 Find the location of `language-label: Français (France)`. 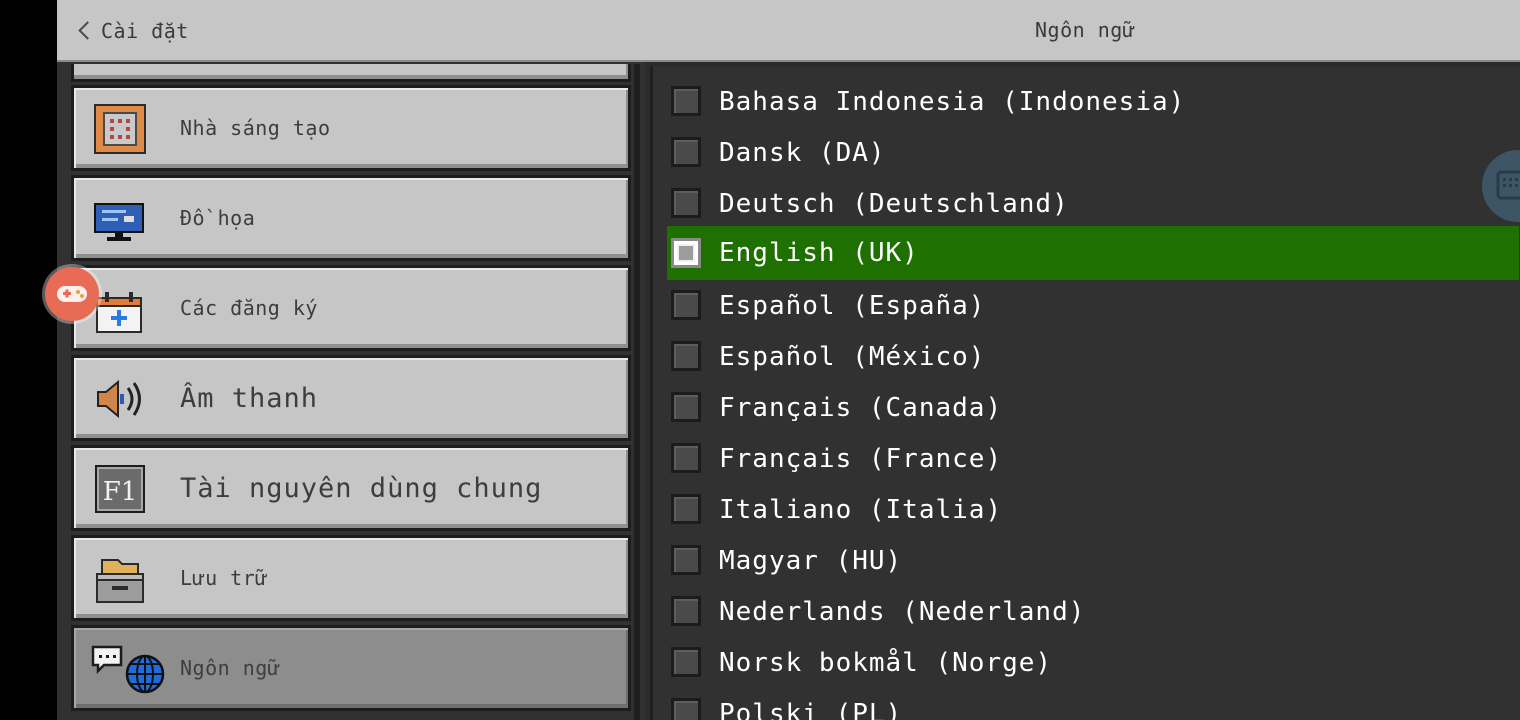

language-label: Français (France) is located at coordinates (861, 458).